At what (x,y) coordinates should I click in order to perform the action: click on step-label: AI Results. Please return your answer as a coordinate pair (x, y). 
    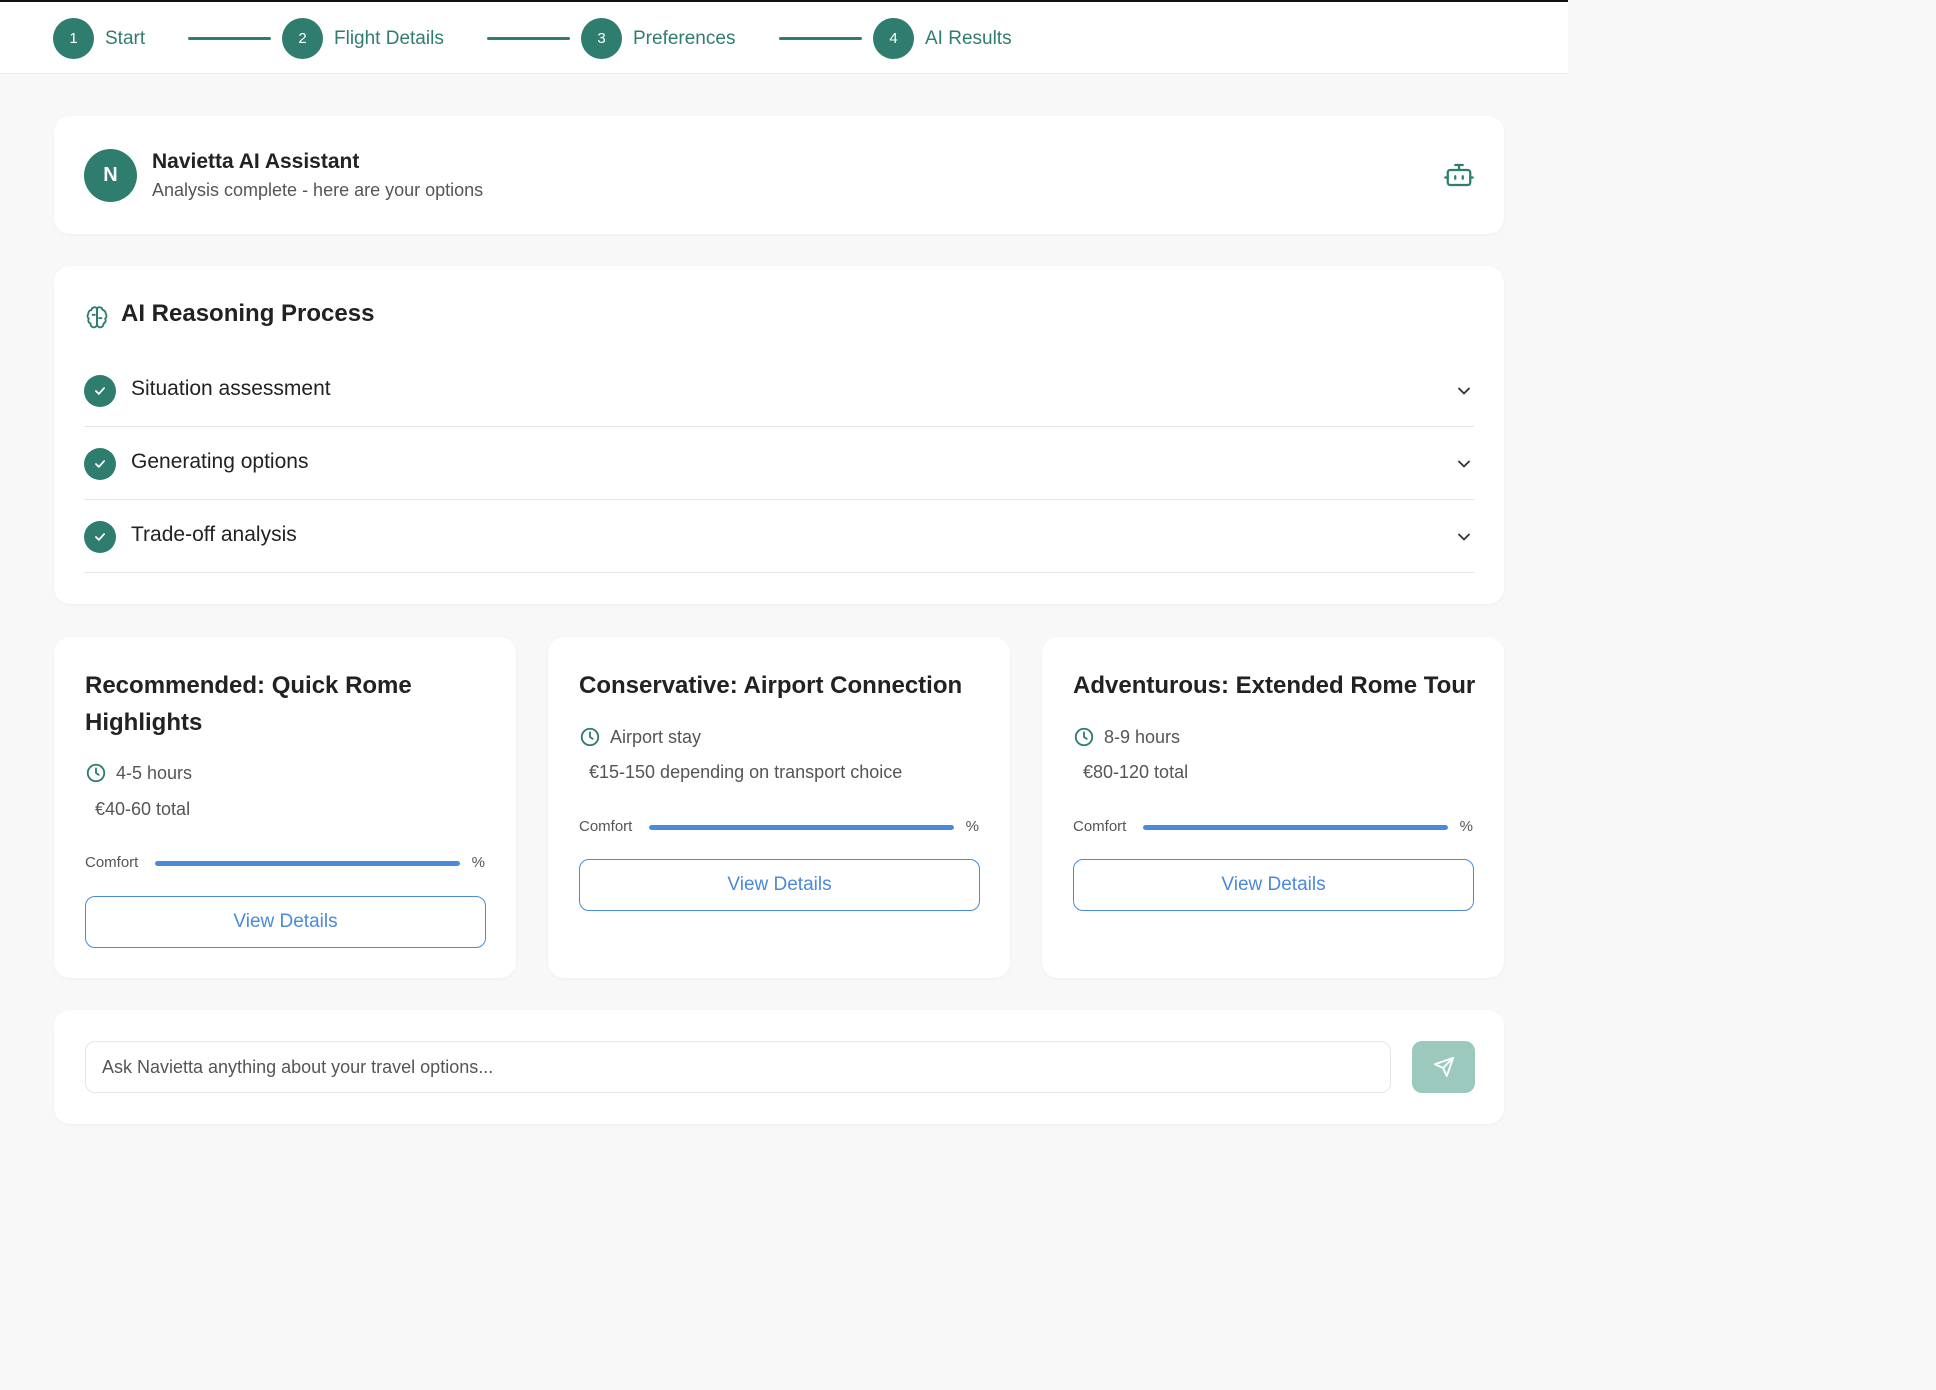
    Looking at the image, I should click on (968, 38).